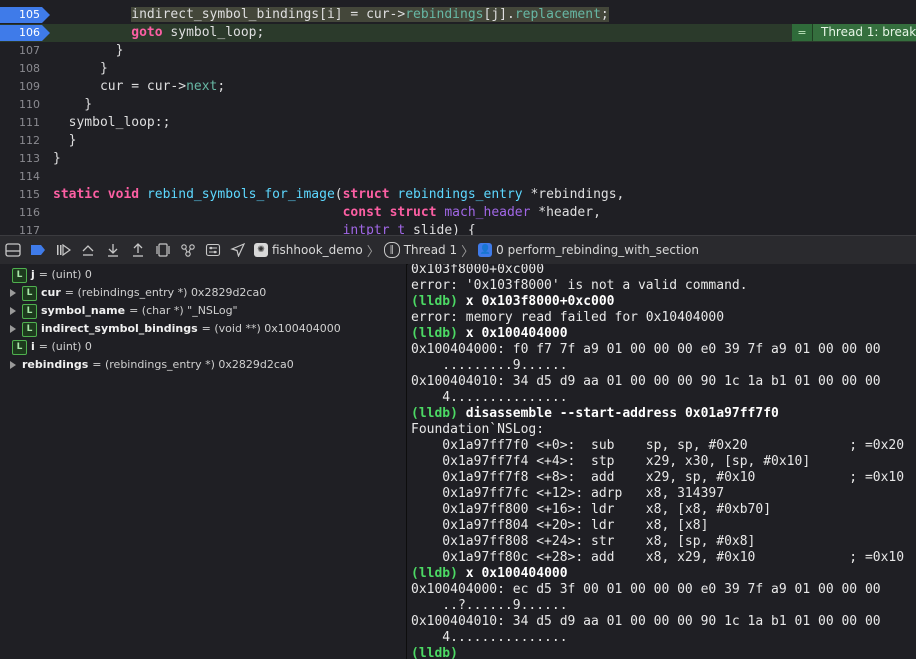 The image size is (916, 659). I want to click on code-line: 112 }, so click(458, 141).